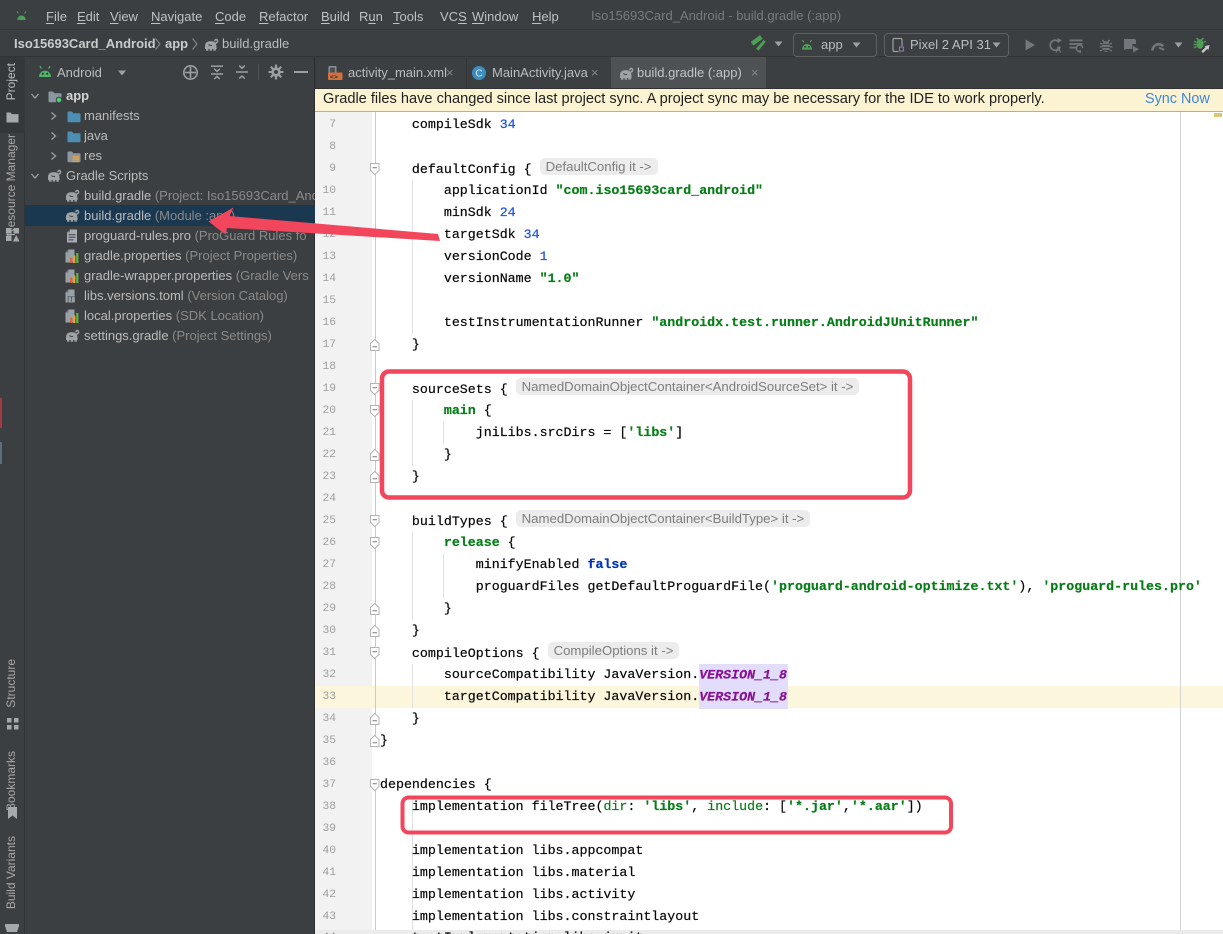 The height and width of the screenshot is (934, 1223). What do you see at coordinates (478, 74) in the screenshot?
I see `svg-text: C` at bounding box center [478, 74].